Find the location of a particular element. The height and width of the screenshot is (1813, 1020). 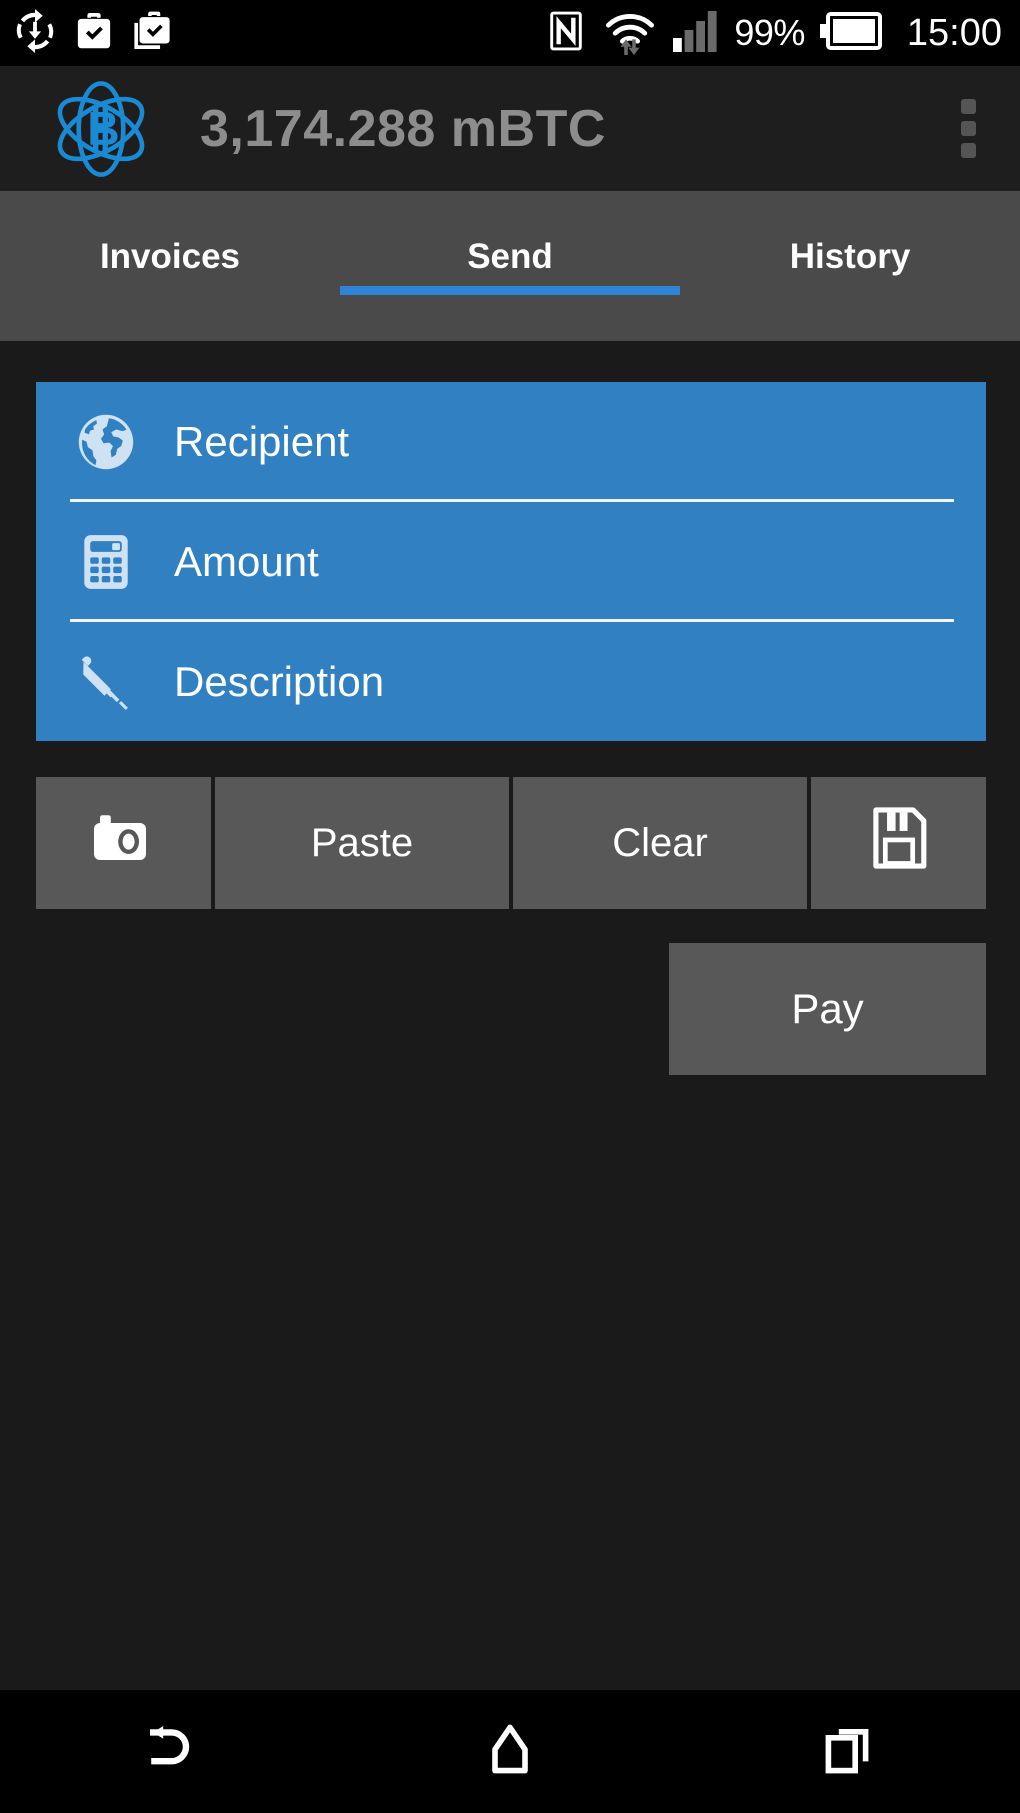

status-bar-left-icons is located at coordinates (87, 33).